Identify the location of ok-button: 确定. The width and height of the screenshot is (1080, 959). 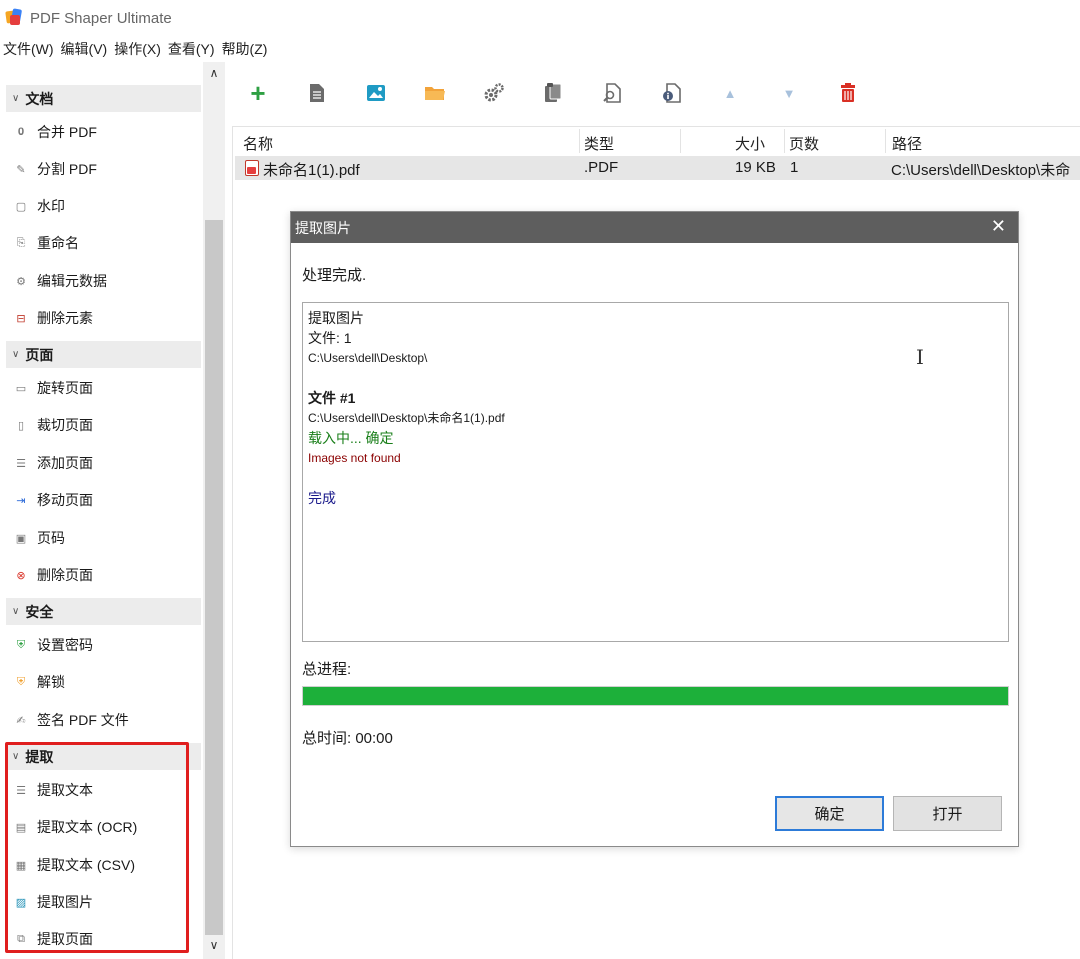
(829, 813).